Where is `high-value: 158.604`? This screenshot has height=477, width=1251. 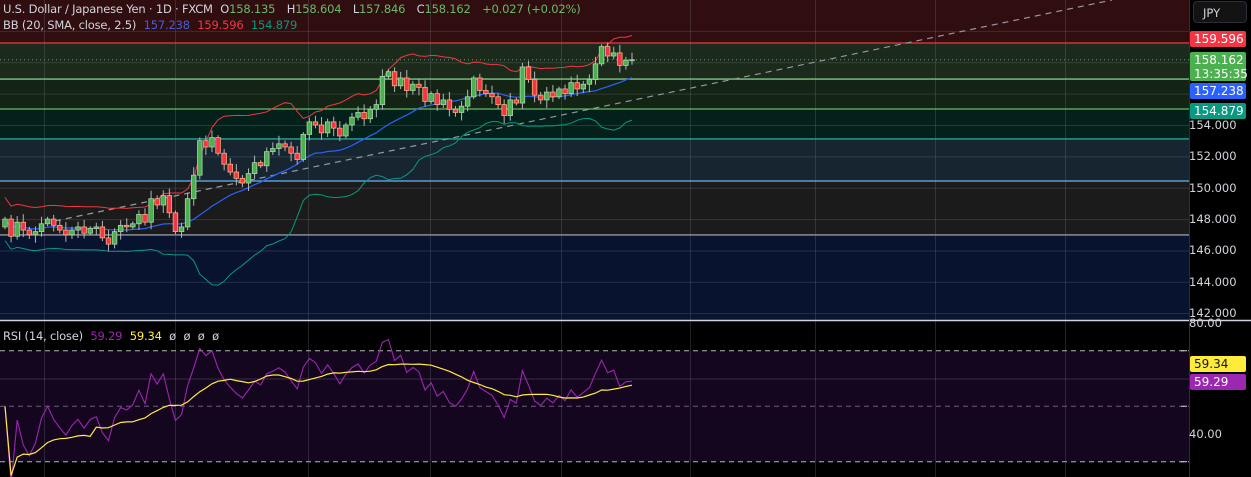 high-value: 158.604 is located at coordinates (318, 9).